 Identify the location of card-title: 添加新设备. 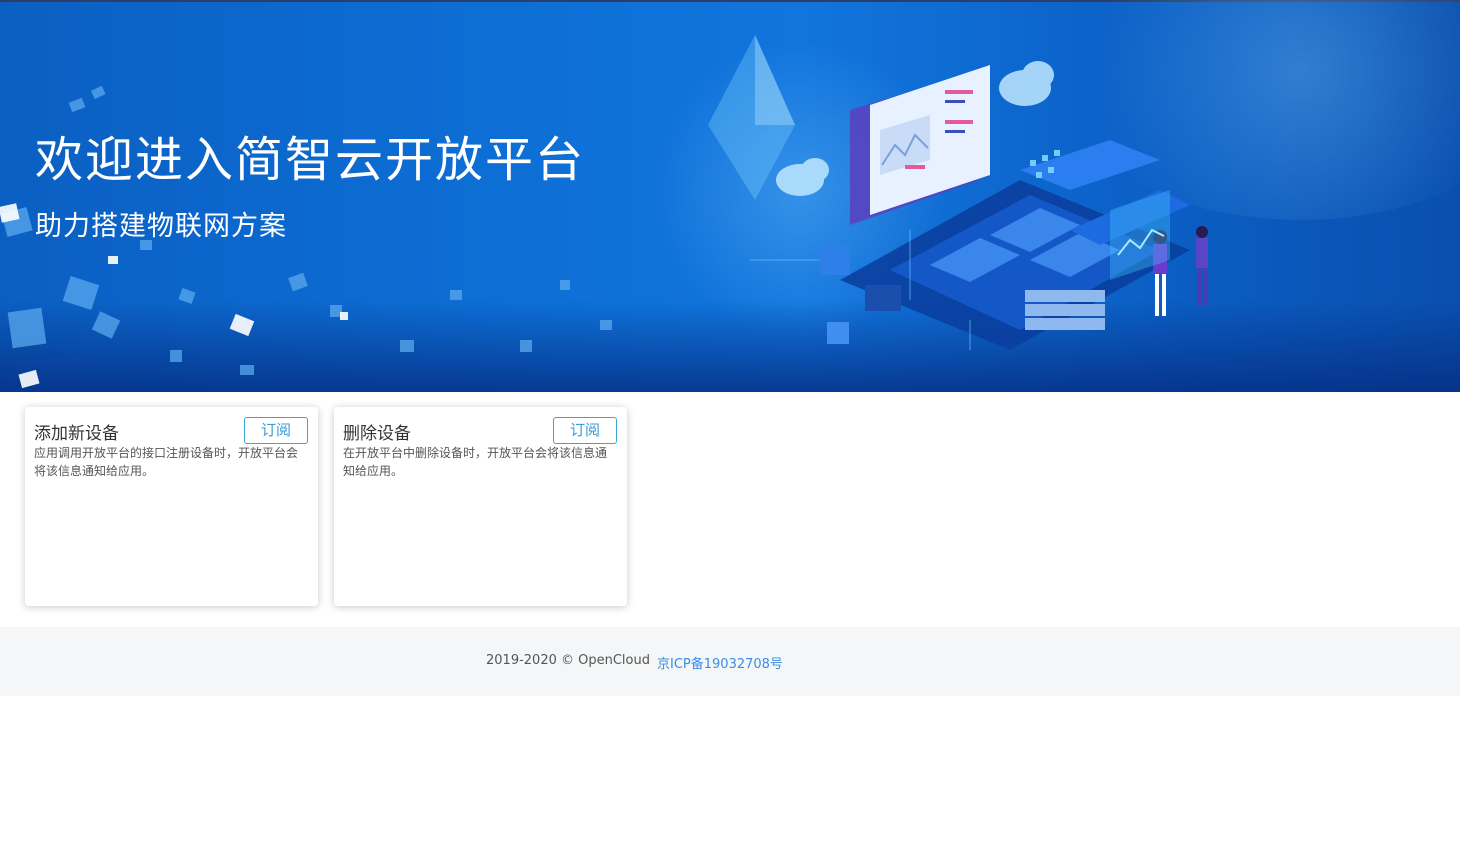
(76, 434).